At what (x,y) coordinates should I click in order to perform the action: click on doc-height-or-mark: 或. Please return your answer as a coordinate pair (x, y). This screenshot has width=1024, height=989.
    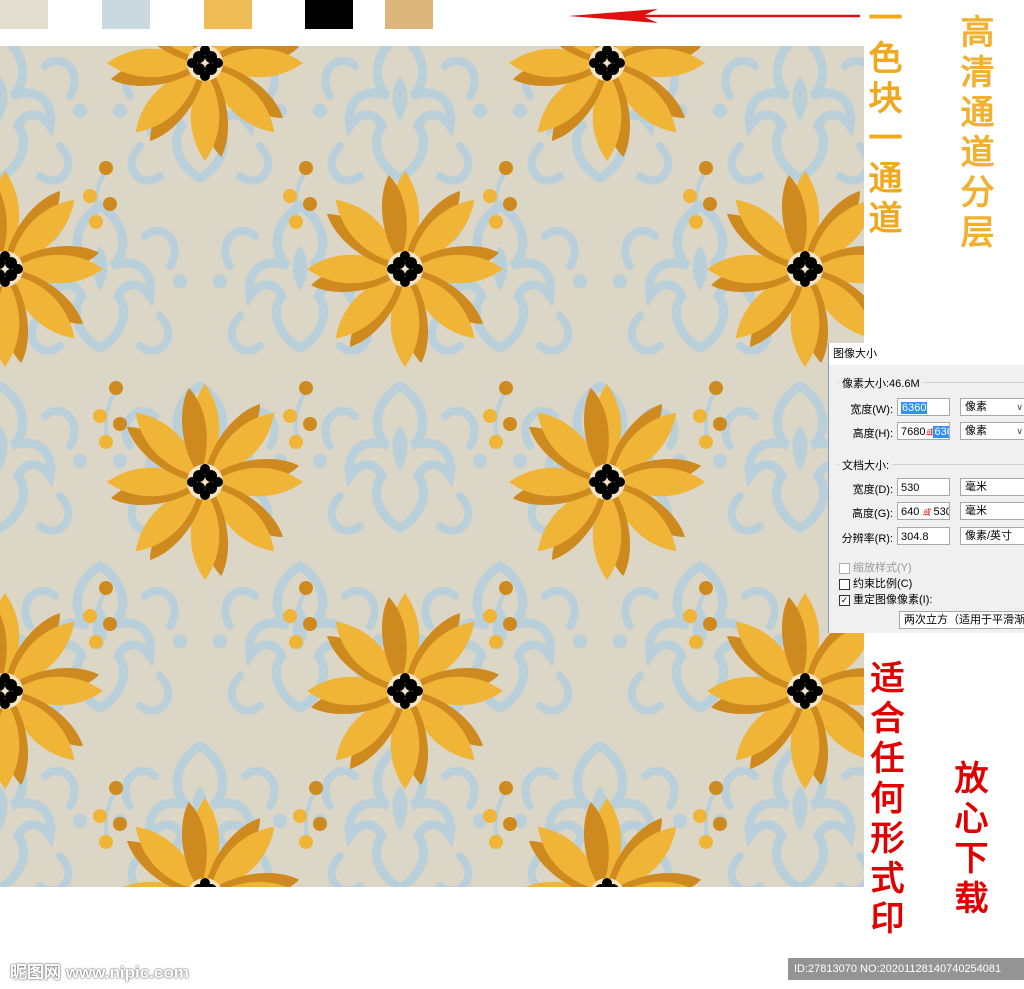
    Looking at the image, I should click on (926, 512).